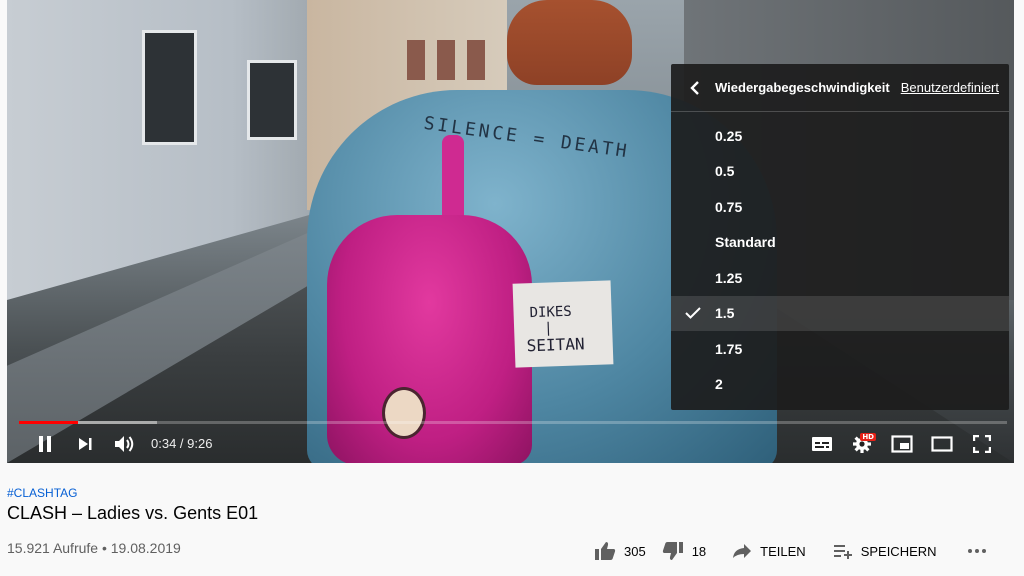 The image size is (1024, 576). What do you see at coordinates (840, 313) in the screenshot?
I see `speed-option: 1.5` at bounding box center [840, 313].